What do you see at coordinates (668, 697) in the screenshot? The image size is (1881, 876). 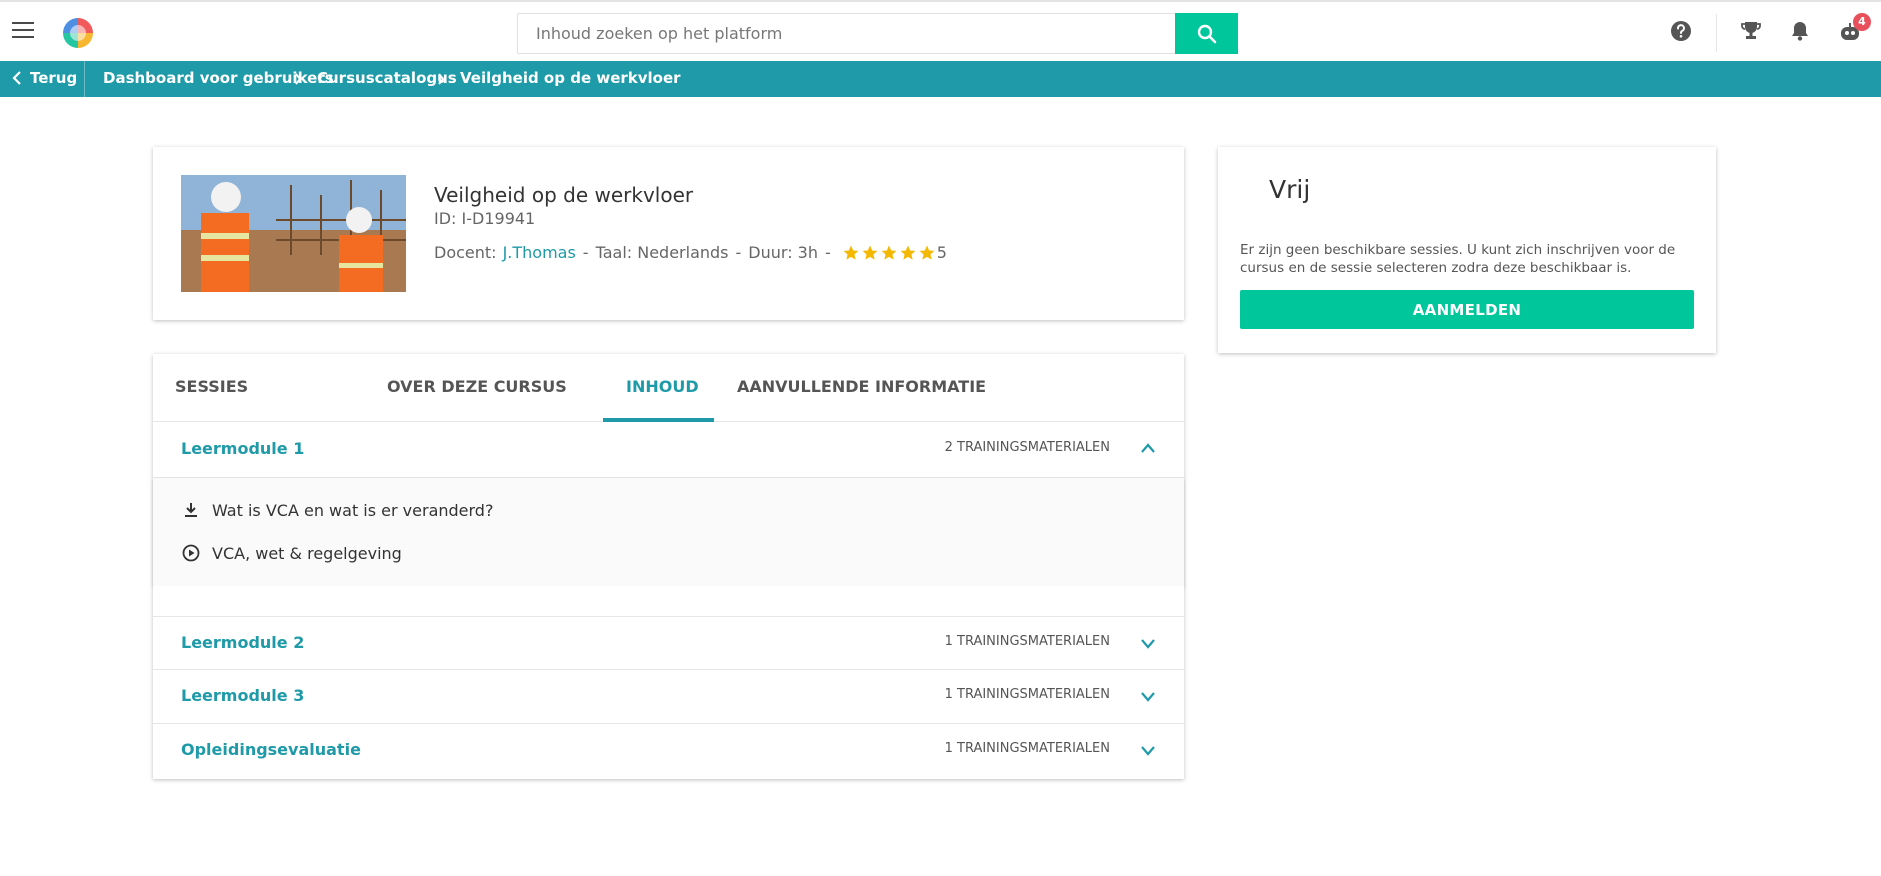 I see `module-row: Leermodule 3 1 TRAININGSMATERIALEN` at bounding box center [668, 697].